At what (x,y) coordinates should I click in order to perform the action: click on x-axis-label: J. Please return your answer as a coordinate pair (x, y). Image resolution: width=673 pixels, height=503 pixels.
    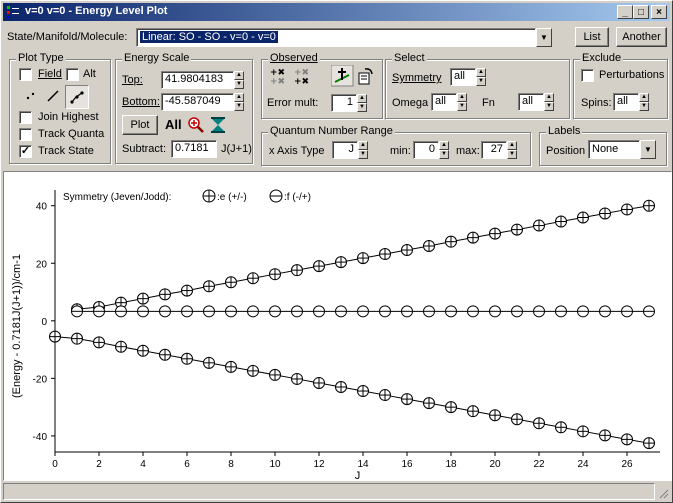
    Looking at the image, I should click on (358, 475).